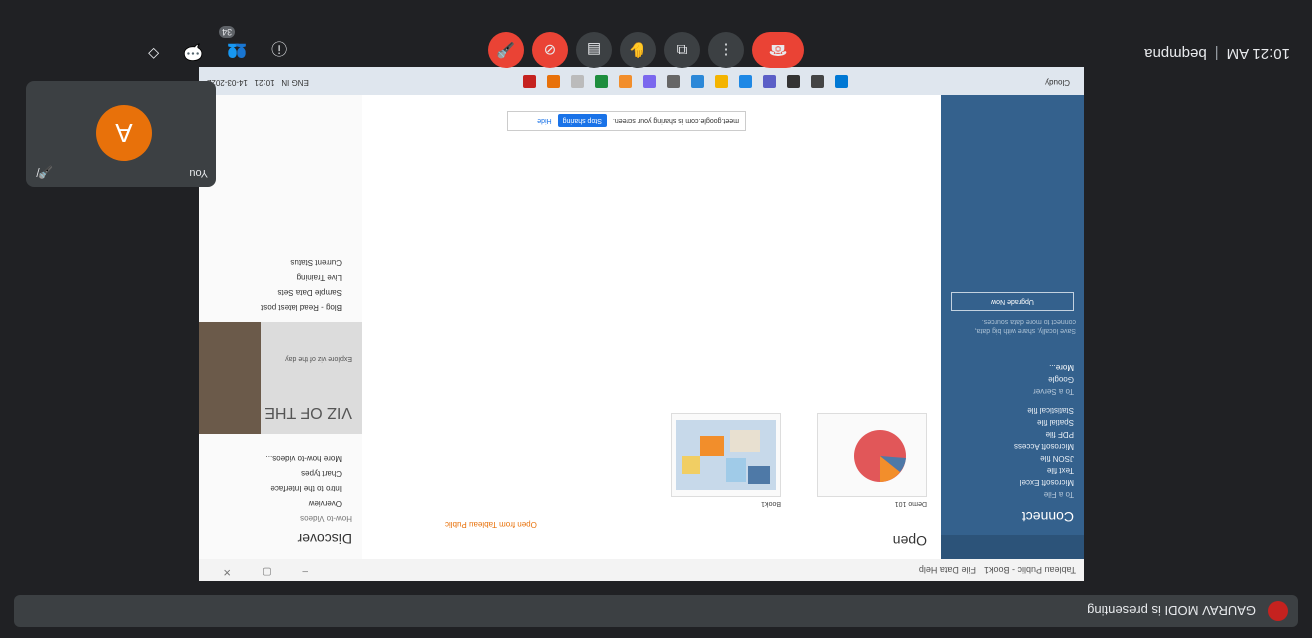 This screenshot has height=638, width=1312. I want to click on more-options-button: ⋮, so click(726, 50).